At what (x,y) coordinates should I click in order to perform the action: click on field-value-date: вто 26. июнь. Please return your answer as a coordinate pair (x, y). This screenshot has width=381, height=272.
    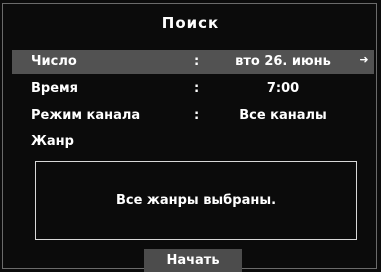
    Looking at the image, I should click on (283, 61).